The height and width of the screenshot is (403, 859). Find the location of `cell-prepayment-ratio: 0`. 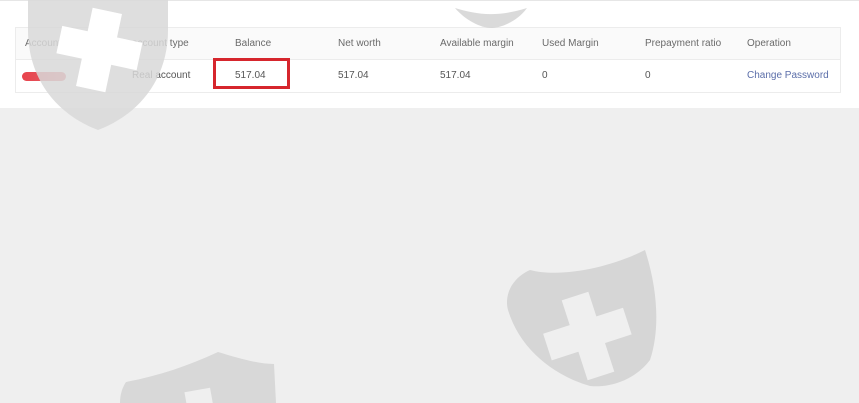

cell-prepayment-ratio: 0 is located at coordinates (648, 75).